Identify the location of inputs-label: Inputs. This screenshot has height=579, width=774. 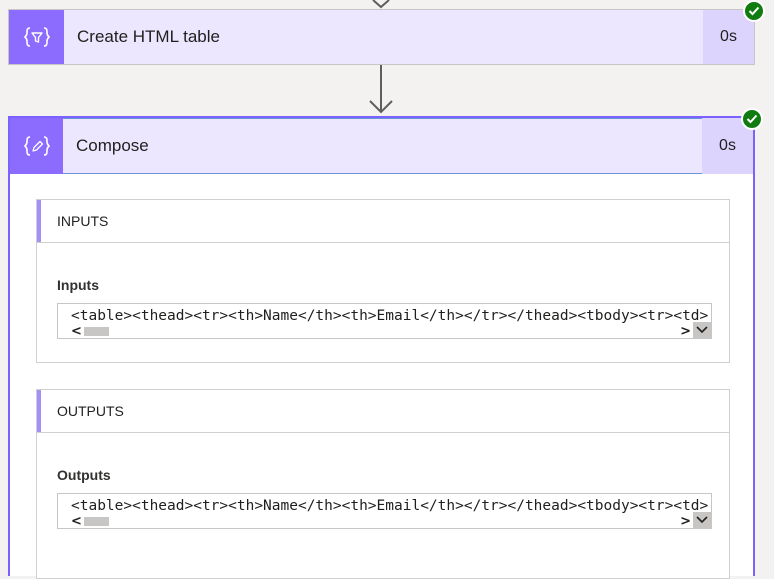
(78, 285).